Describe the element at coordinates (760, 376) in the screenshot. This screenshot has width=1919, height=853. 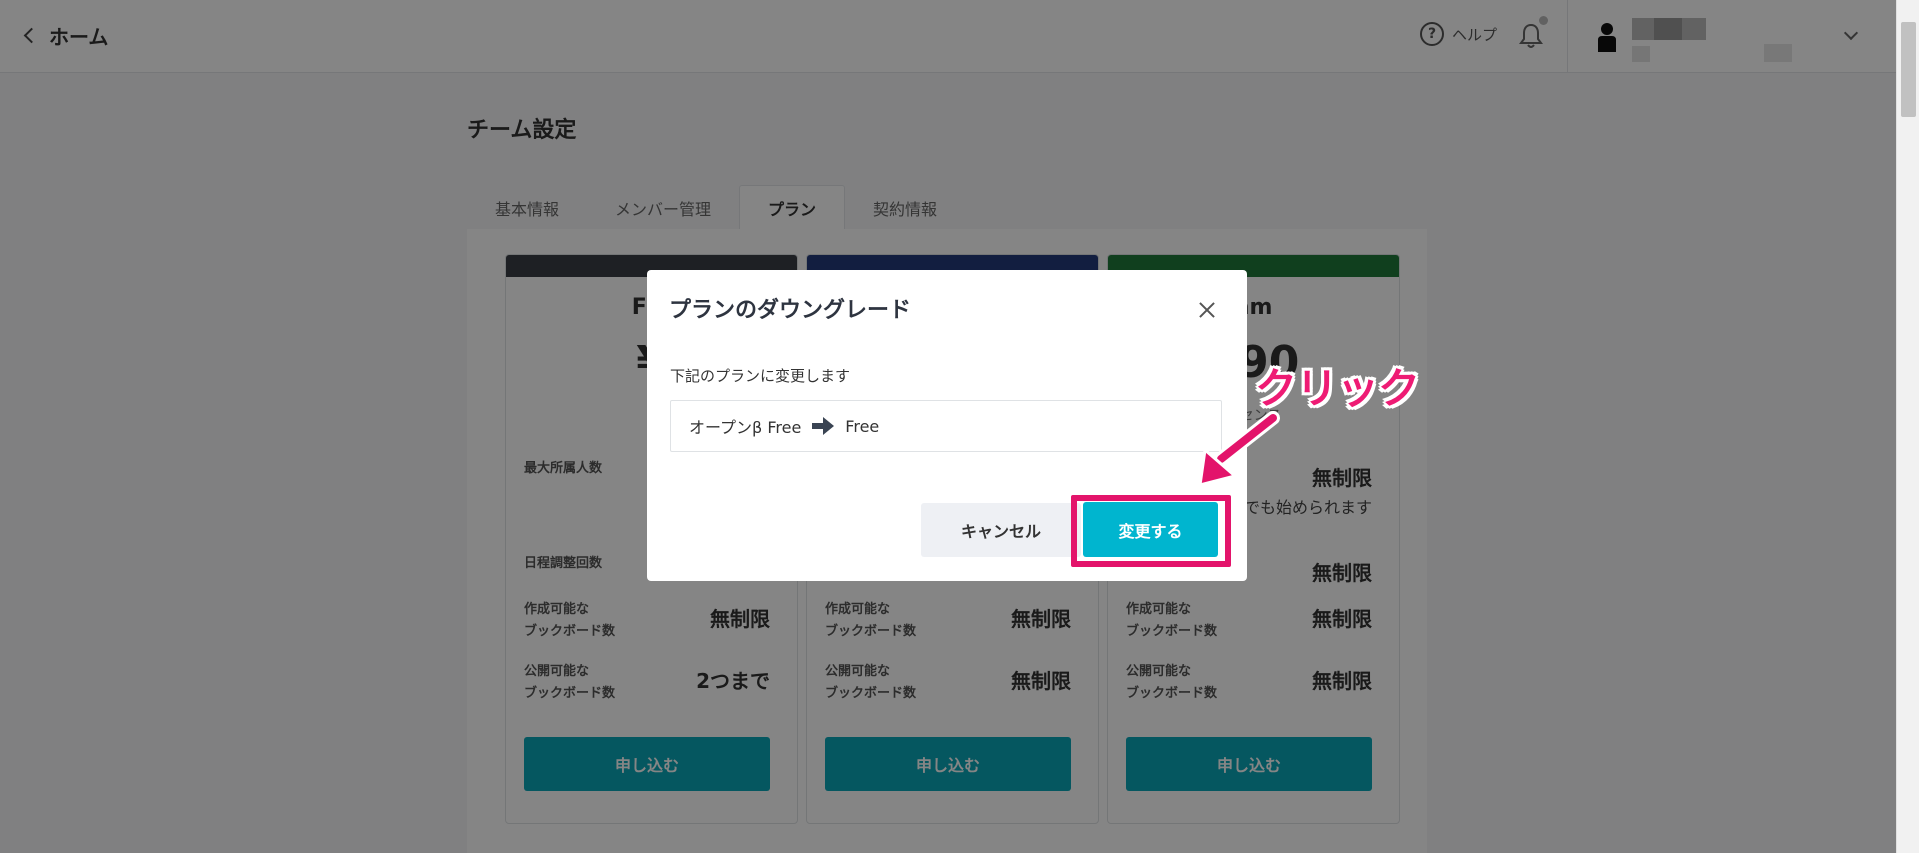
I see `modal-description: 下記のプランに変更します` at that location.